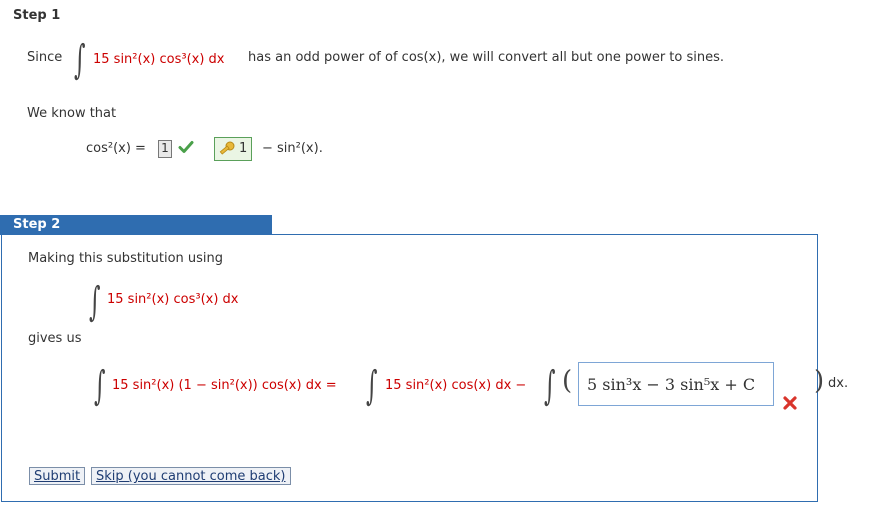 This screenshot has width=885, height=523. I want to click on since-text: Since, so click(45, 57).